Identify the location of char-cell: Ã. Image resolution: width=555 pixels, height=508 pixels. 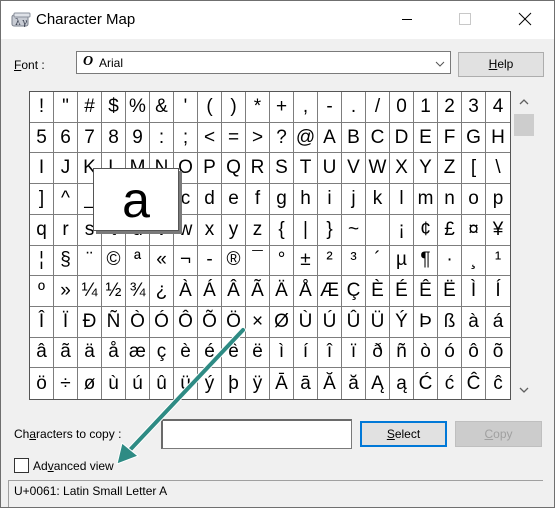
(258, 291).